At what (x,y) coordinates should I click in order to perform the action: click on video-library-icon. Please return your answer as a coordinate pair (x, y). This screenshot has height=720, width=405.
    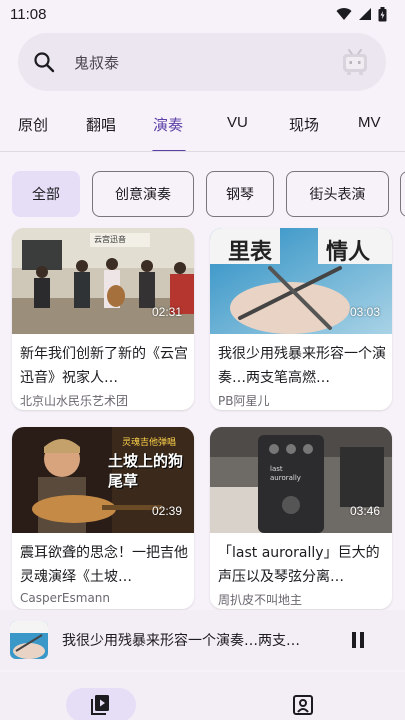
    Looking at the image, I should click on (100, 705).